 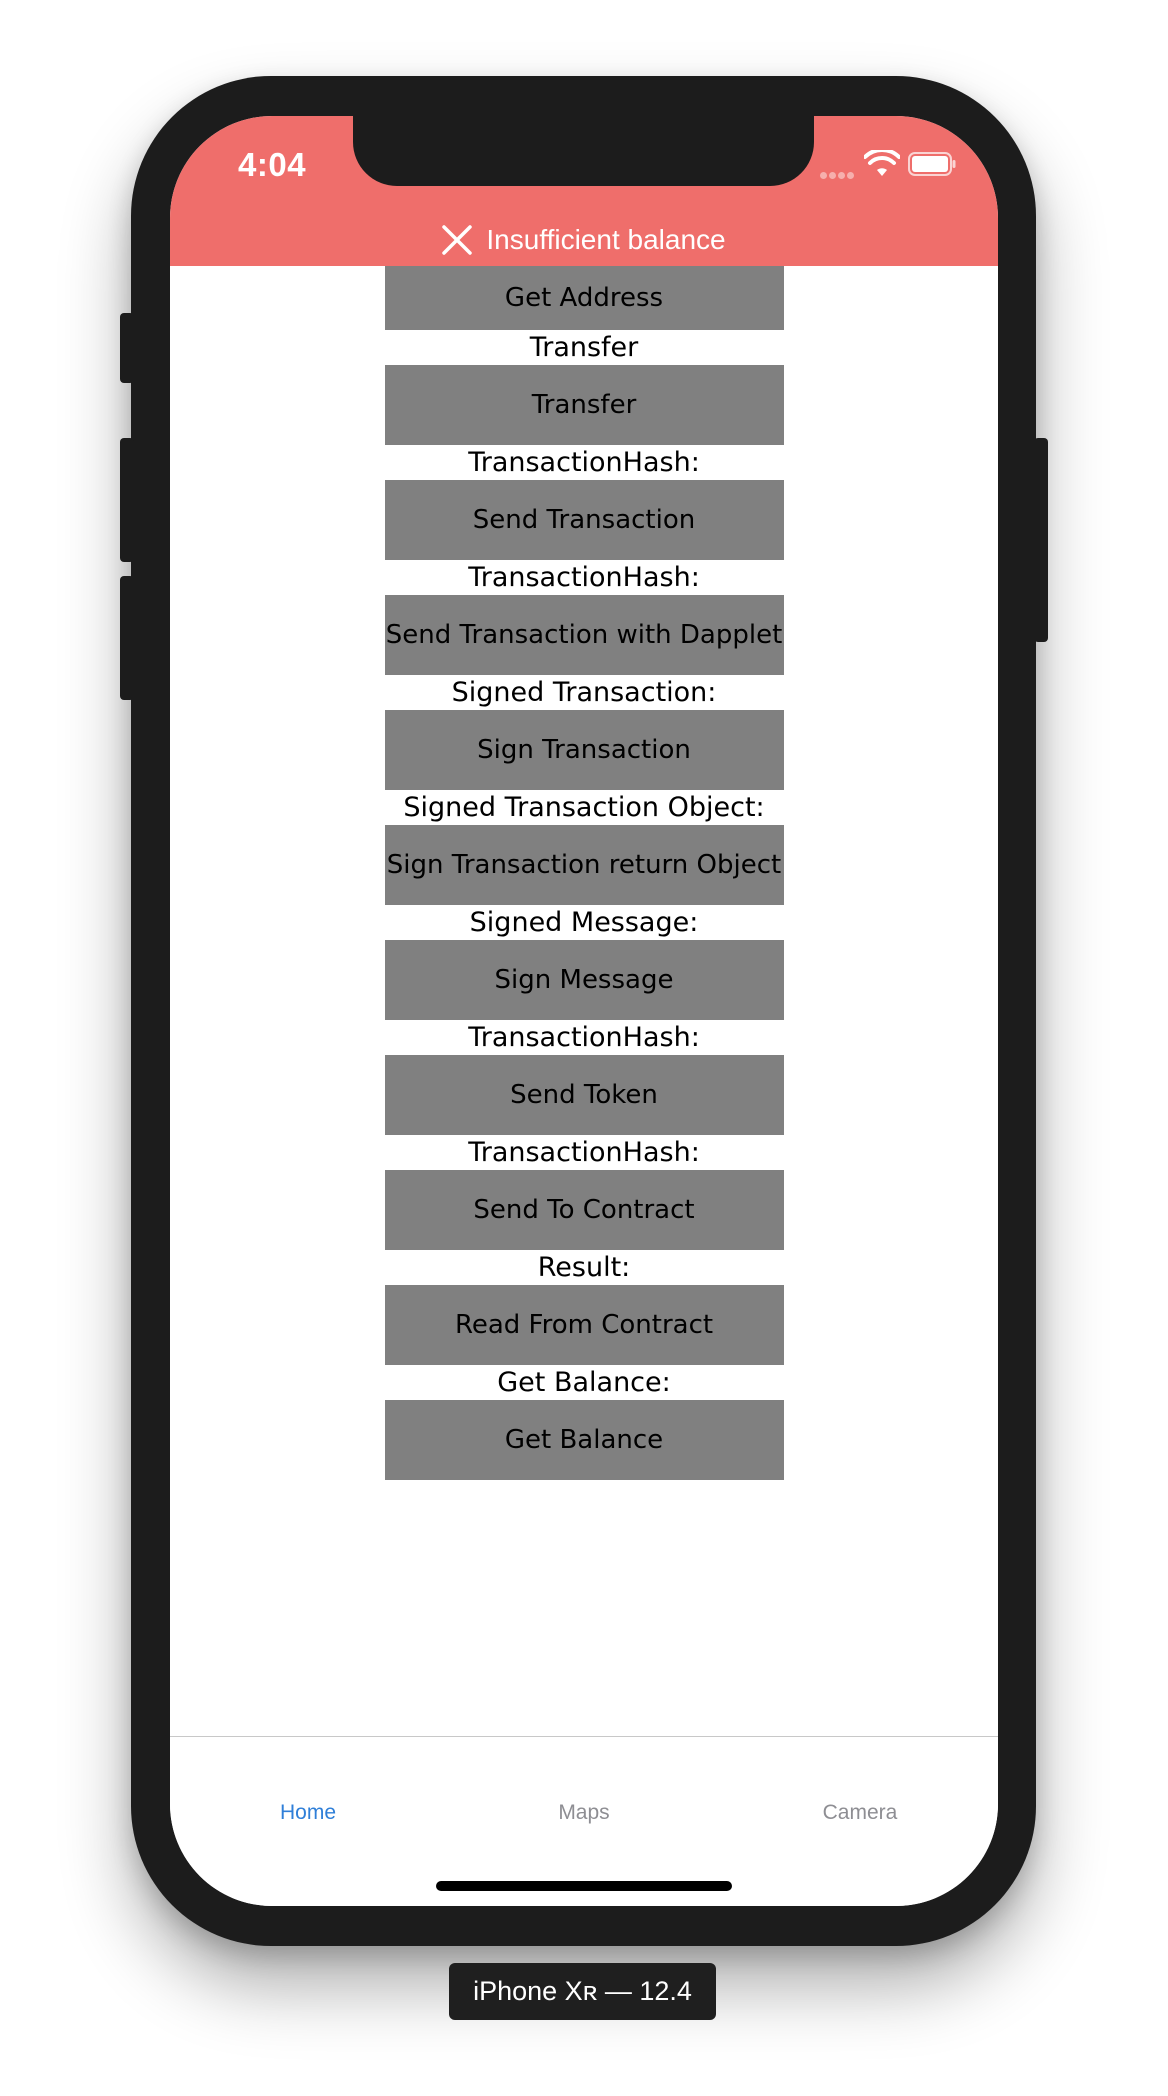 I want to click on get-balance-button: Get Balance, so click(x=584, y=1440).